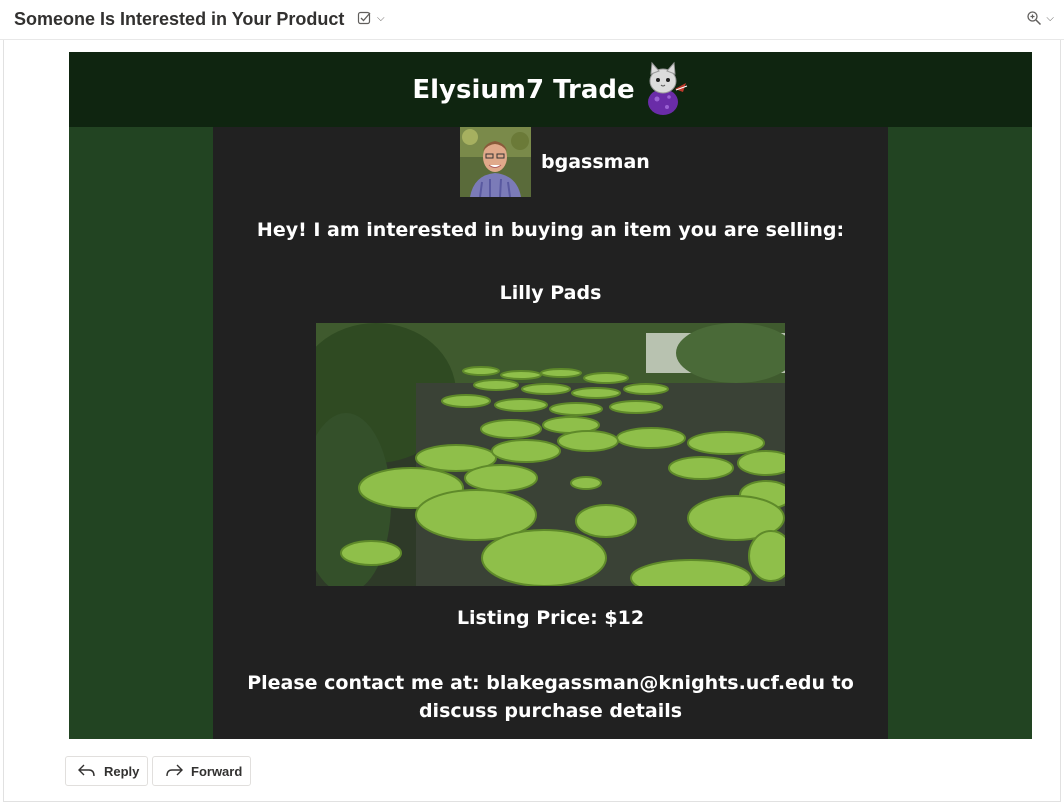  I want to click on forward-label: Forward, so click(217, 771).